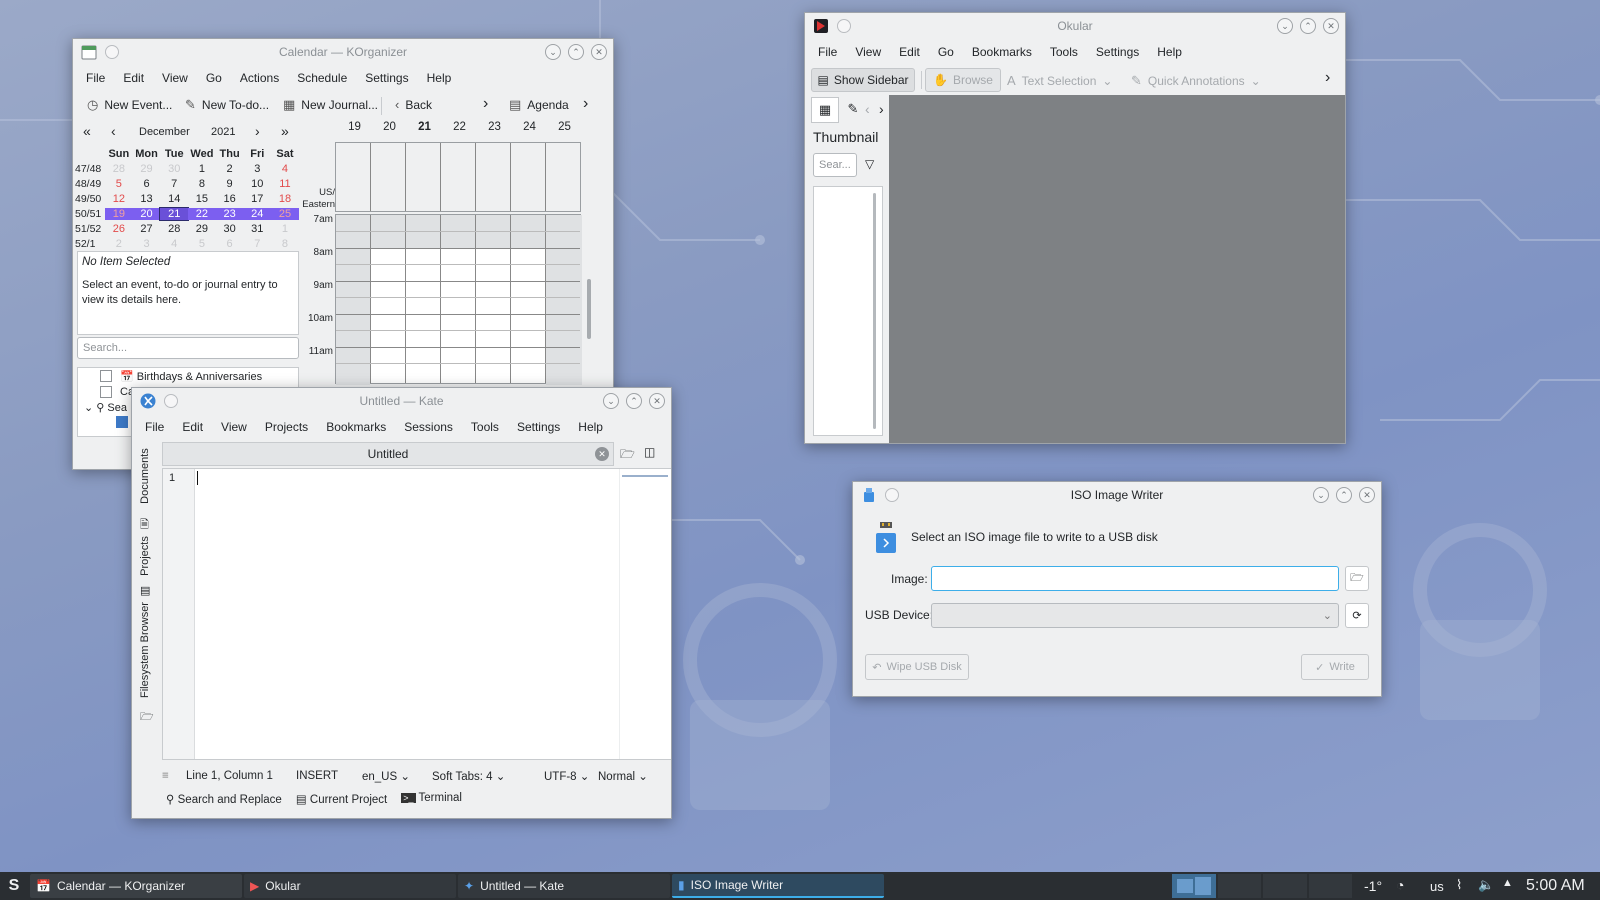 The image size is (1600, 900). What do you see at coordinates (413, 104) in the screenshot?
I see `back-button: ‹ Back` at bounding box center [413, 104].